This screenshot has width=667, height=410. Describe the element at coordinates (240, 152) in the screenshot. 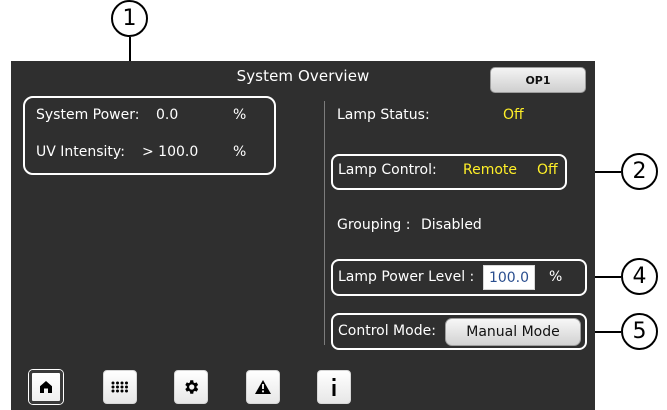

I see `uv-intensity-unit: %` at that location.